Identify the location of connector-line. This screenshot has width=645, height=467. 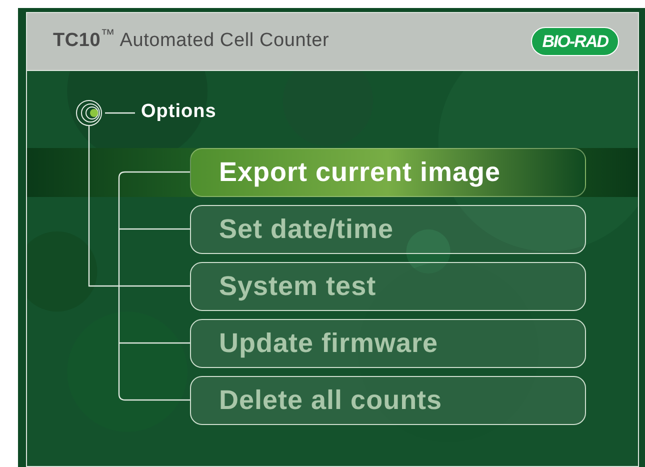
(120, 113).